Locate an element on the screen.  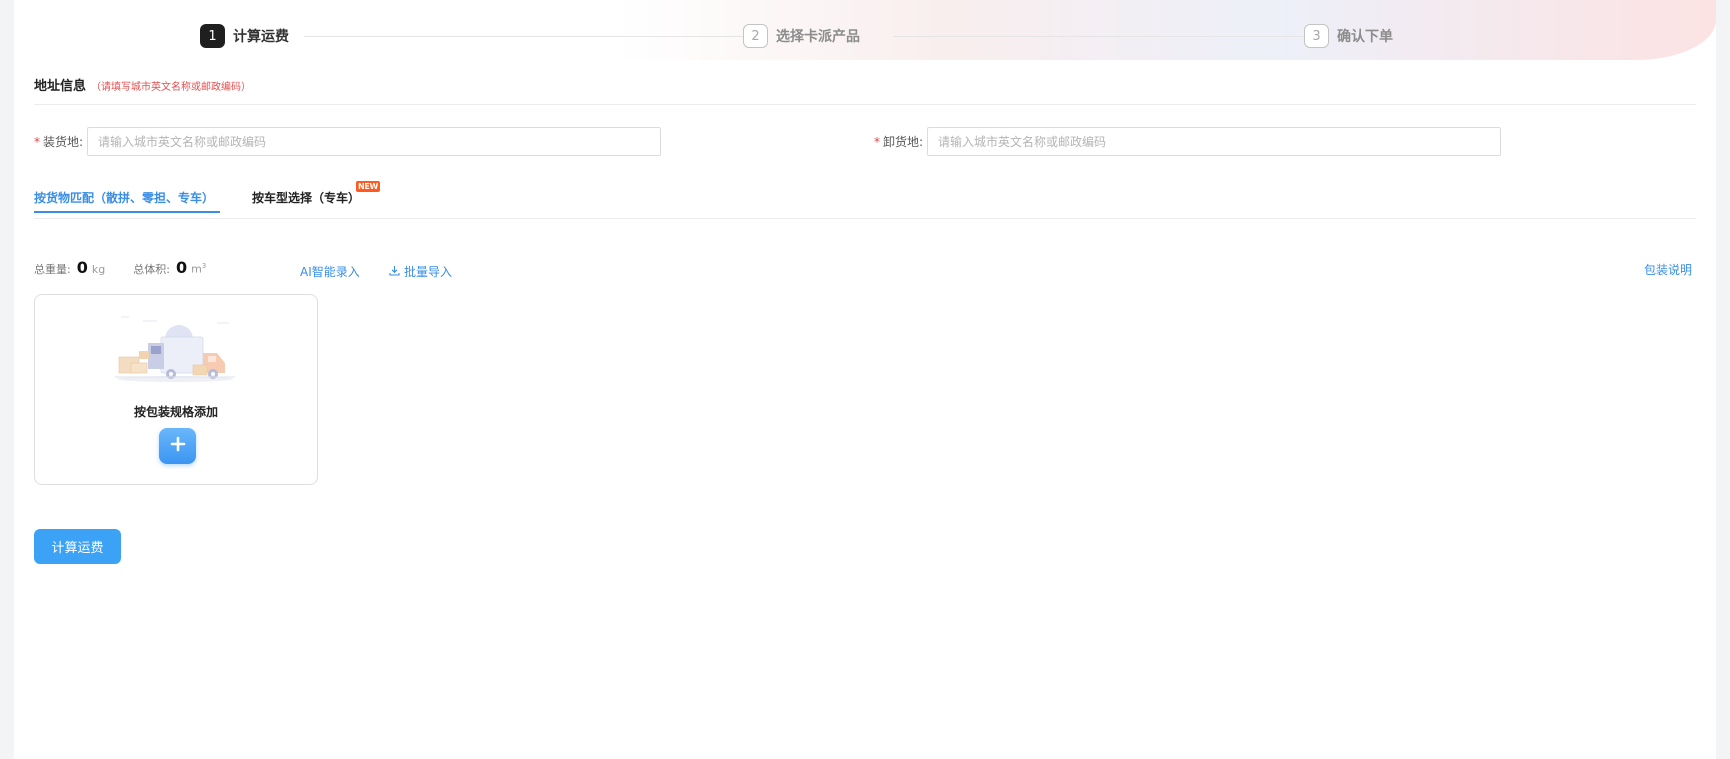
cargo-summary: 总重量: 0 kg 总体积: 0 m3 is located at coordinates (120, 267).